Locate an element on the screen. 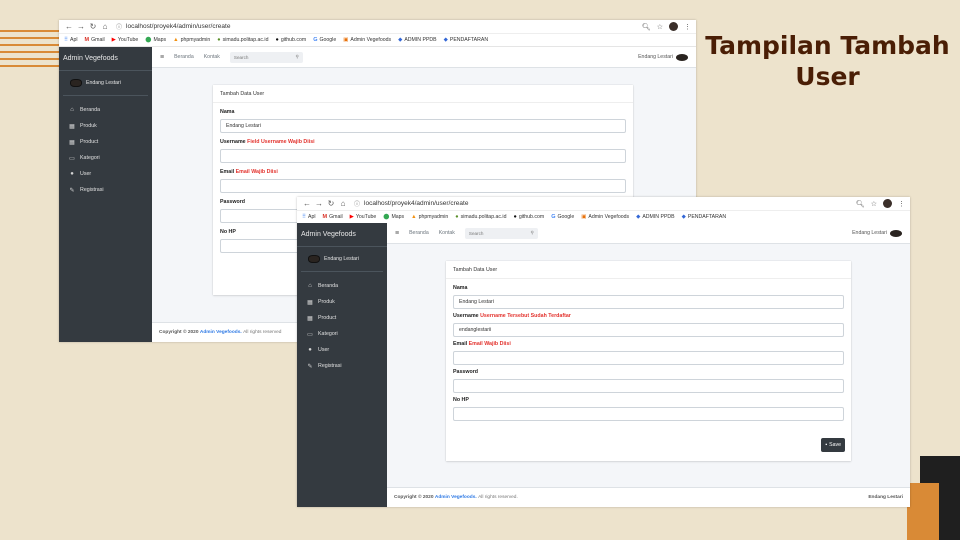 The width and height of the screenshot is (960, 540). footer-copyright: Copyright © 2020 is located at coordinates (414, 497).